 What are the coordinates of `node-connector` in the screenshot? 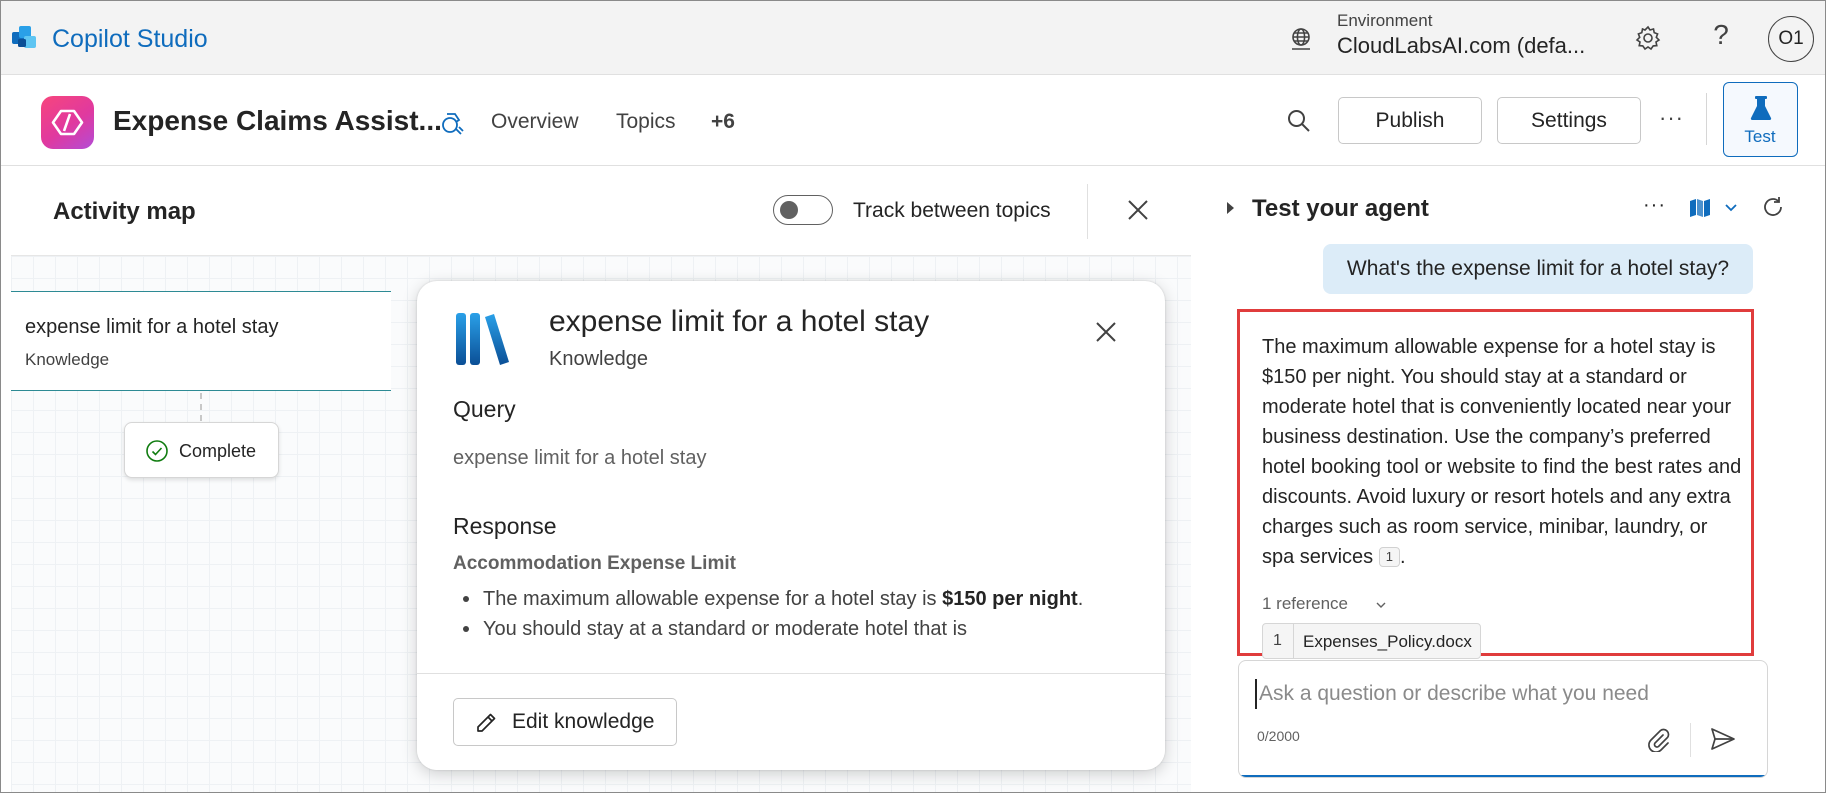 It's located at (201, 407).